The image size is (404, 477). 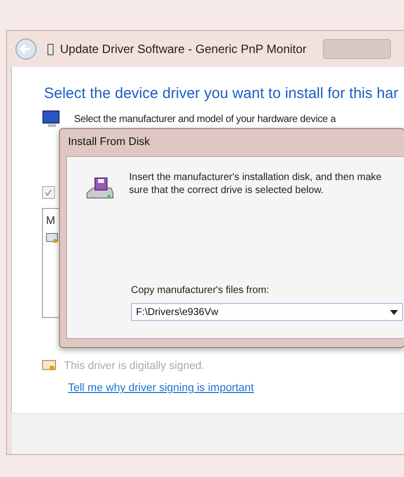 I want to click on page-heading: Select the device driver you want to install for this har, so click(x=222, y=93).